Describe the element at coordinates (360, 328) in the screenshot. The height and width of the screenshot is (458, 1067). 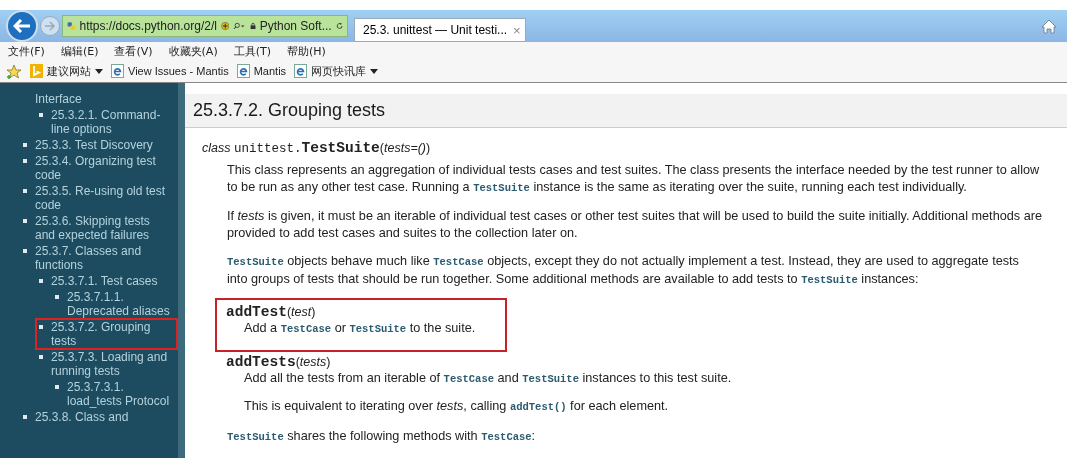
I see `paragraph-line: Add a TestCase or TestSuite to the suite.` at that location.